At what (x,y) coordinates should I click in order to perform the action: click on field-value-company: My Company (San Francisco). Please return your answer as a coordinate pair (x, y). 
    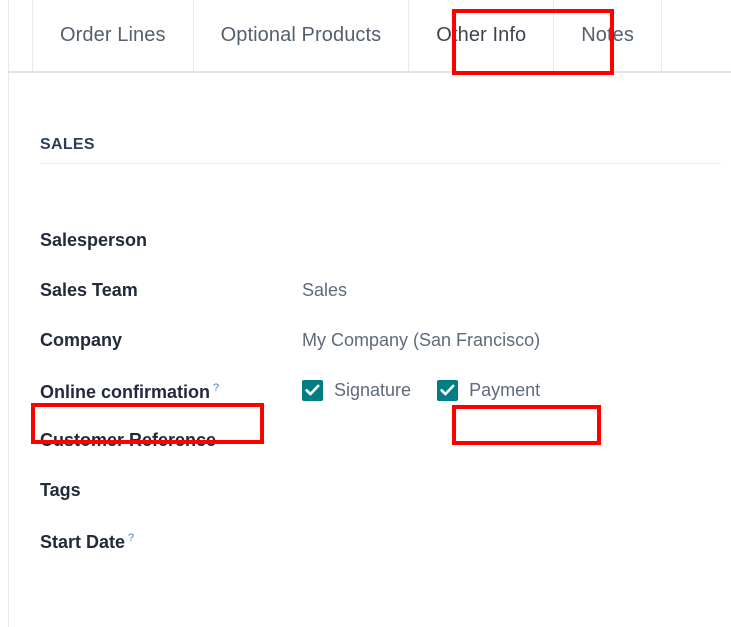
    Looking at the image, I should click on (421, 340).